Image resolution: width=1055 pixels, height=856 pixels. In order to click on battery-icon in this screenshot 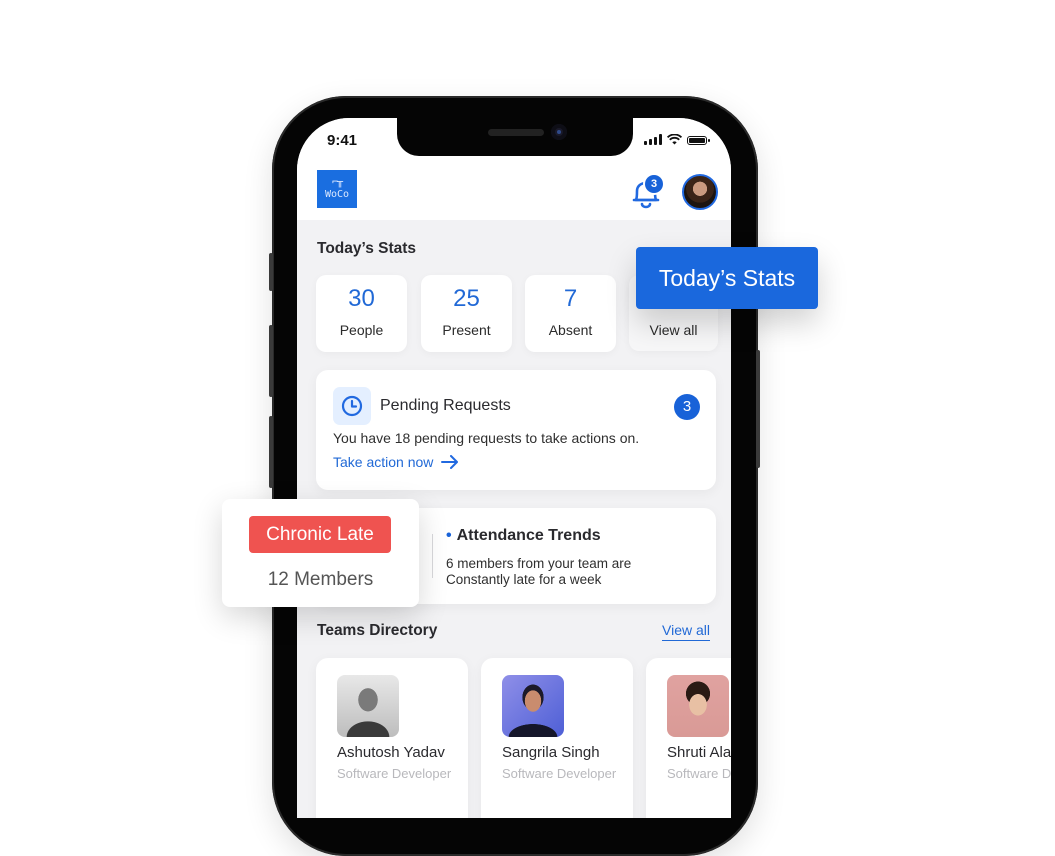, I will do `click(698, 140)`.